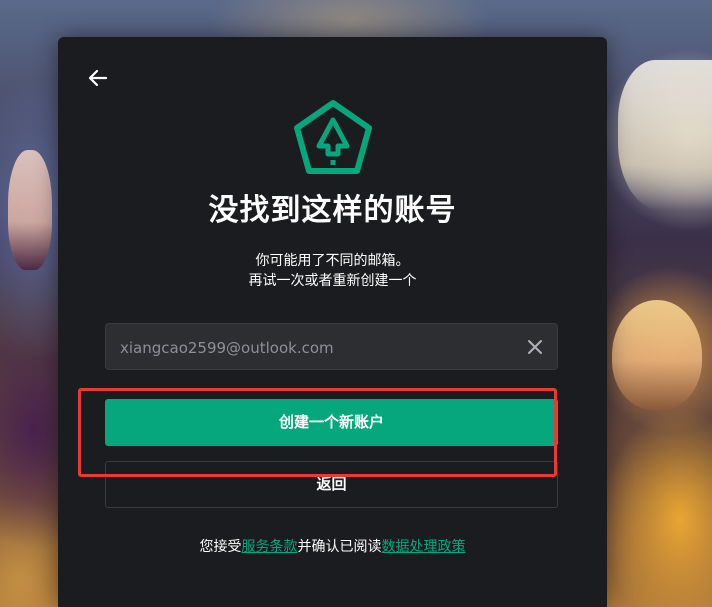 The height and width of the screenshot is (607, 712). I want to click on back-arrow-button, so click(99, 78).